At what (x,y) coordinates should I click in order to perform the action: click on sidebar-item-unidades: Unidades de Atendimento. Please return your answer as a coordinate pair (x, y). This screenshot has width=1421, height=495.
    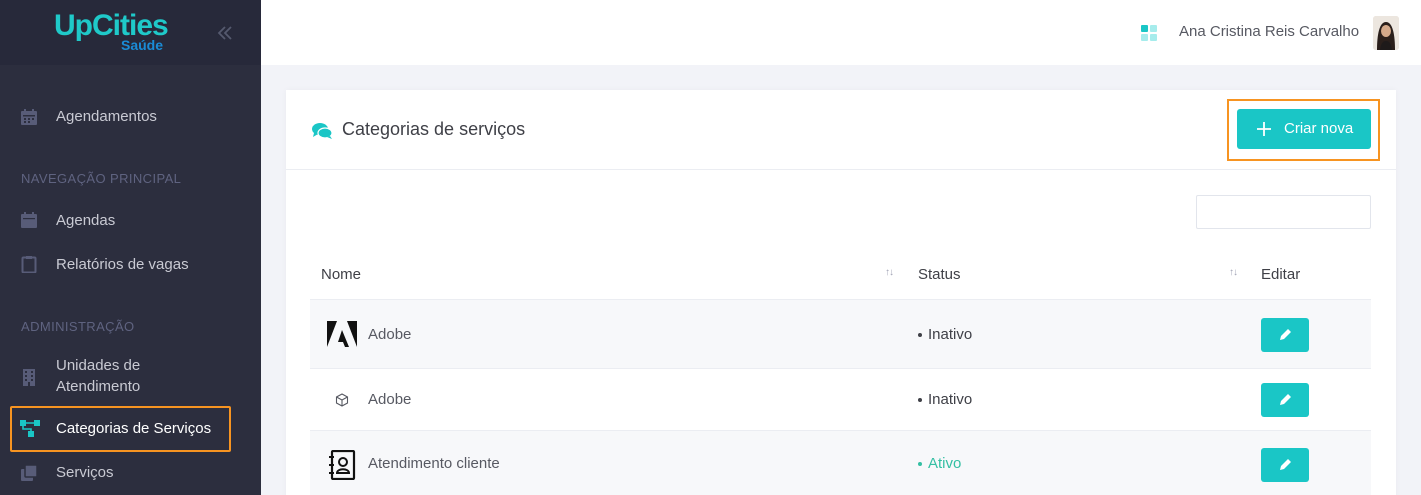
    Looking at the image, I should click on (130, 376).